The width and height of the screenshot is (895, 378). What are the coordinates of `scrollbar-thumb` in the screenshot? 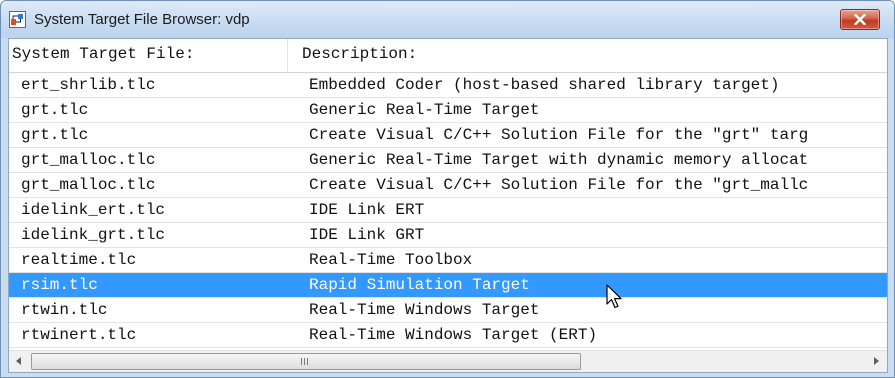 It's located at (306, 361).